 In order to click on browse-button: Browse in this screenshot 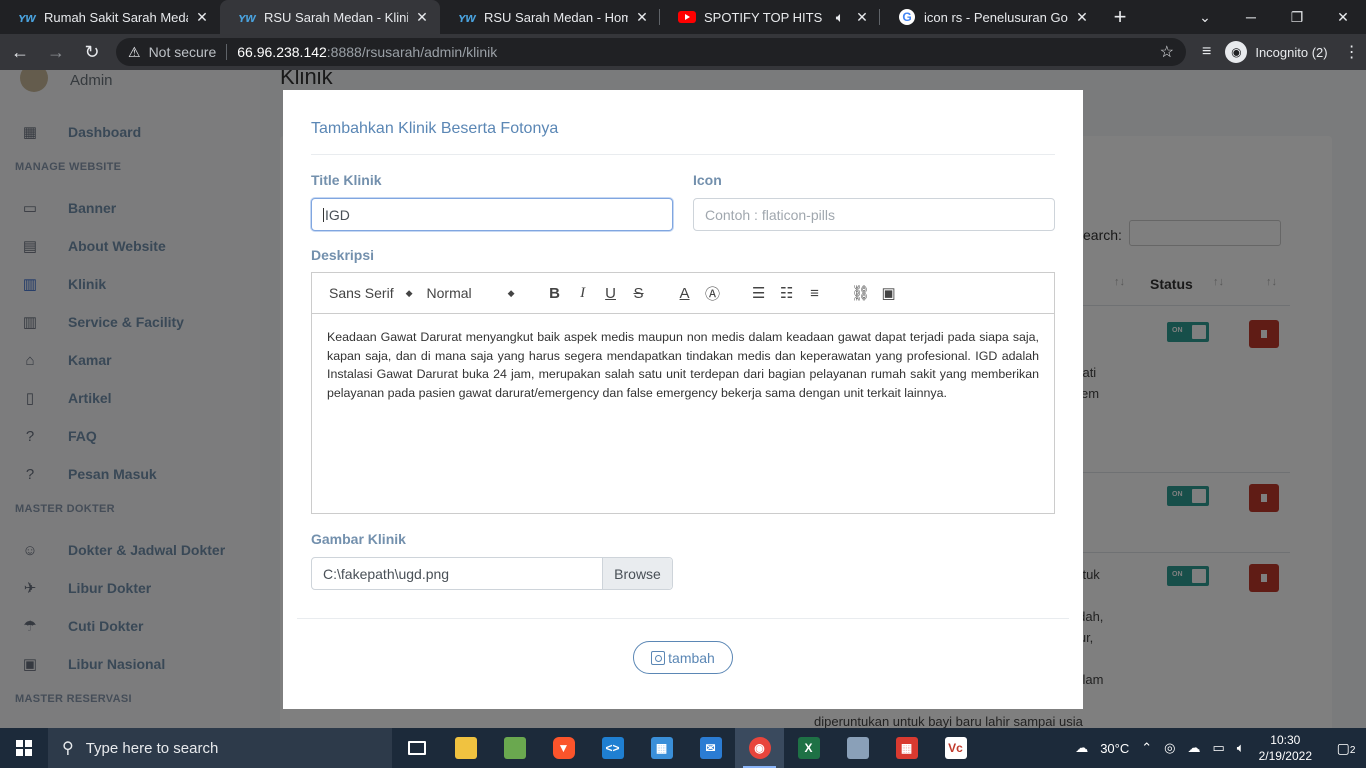, I will do `click(637, 573)`.